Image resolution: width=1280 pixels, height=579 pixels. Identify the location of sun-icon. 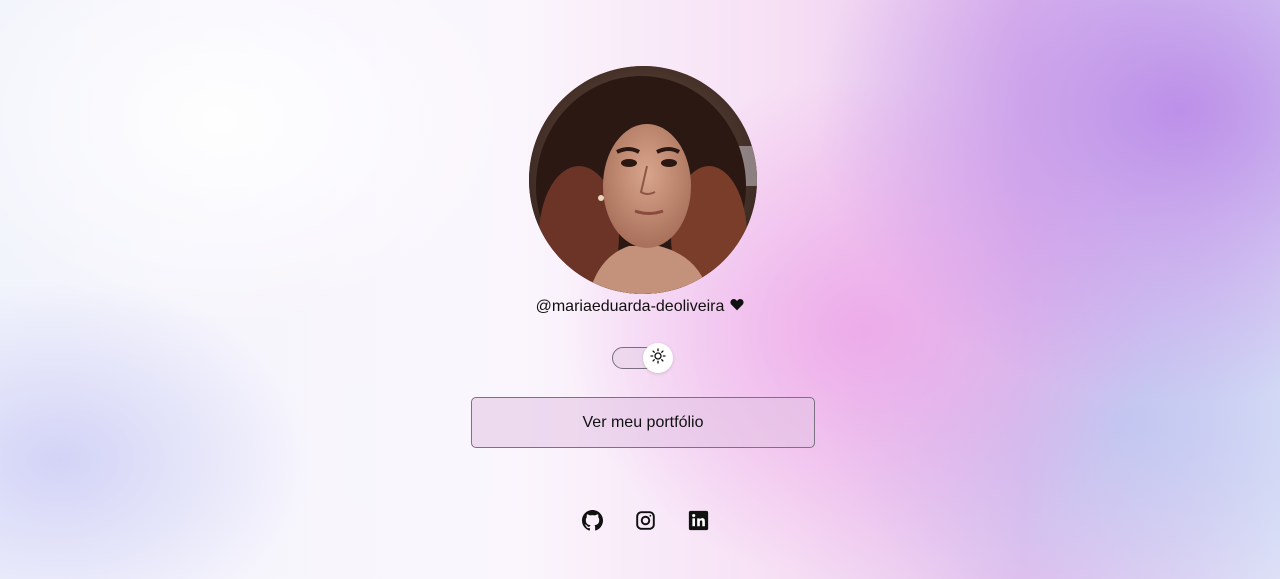
(658, 358).